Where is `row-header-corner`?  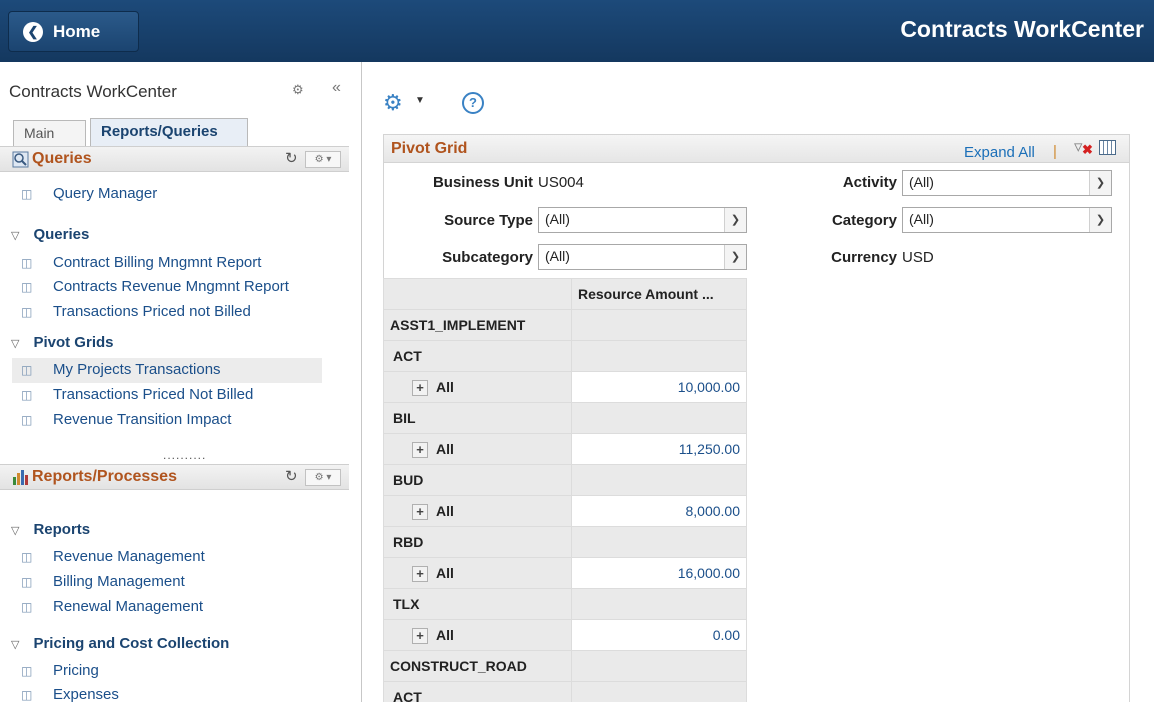
row-header-corner is located at coordinates (477, 294).